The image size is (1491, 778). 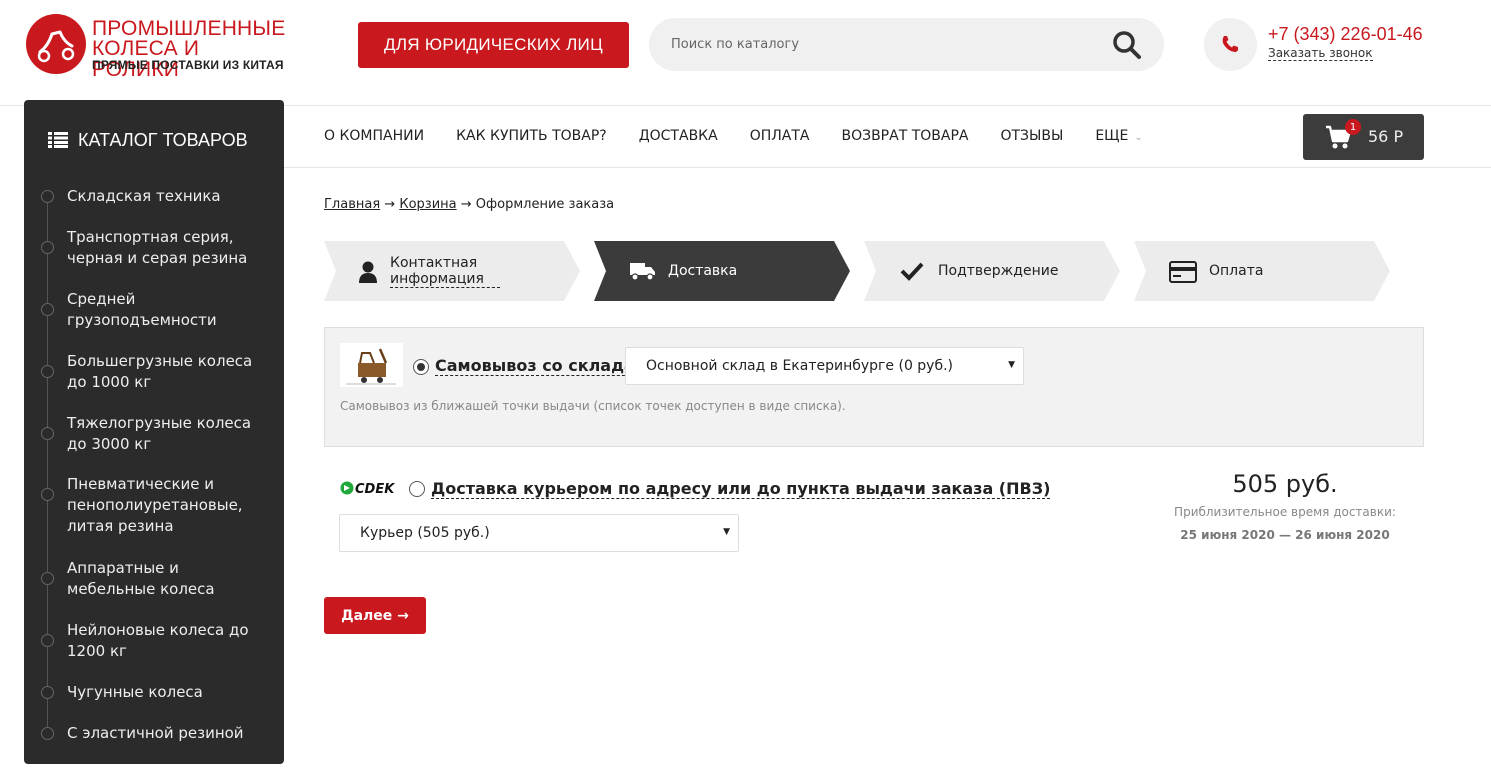 I want to click on catalog-title: КАТАЛОГ ТОВАРОВ, so click(x=148, y=140).